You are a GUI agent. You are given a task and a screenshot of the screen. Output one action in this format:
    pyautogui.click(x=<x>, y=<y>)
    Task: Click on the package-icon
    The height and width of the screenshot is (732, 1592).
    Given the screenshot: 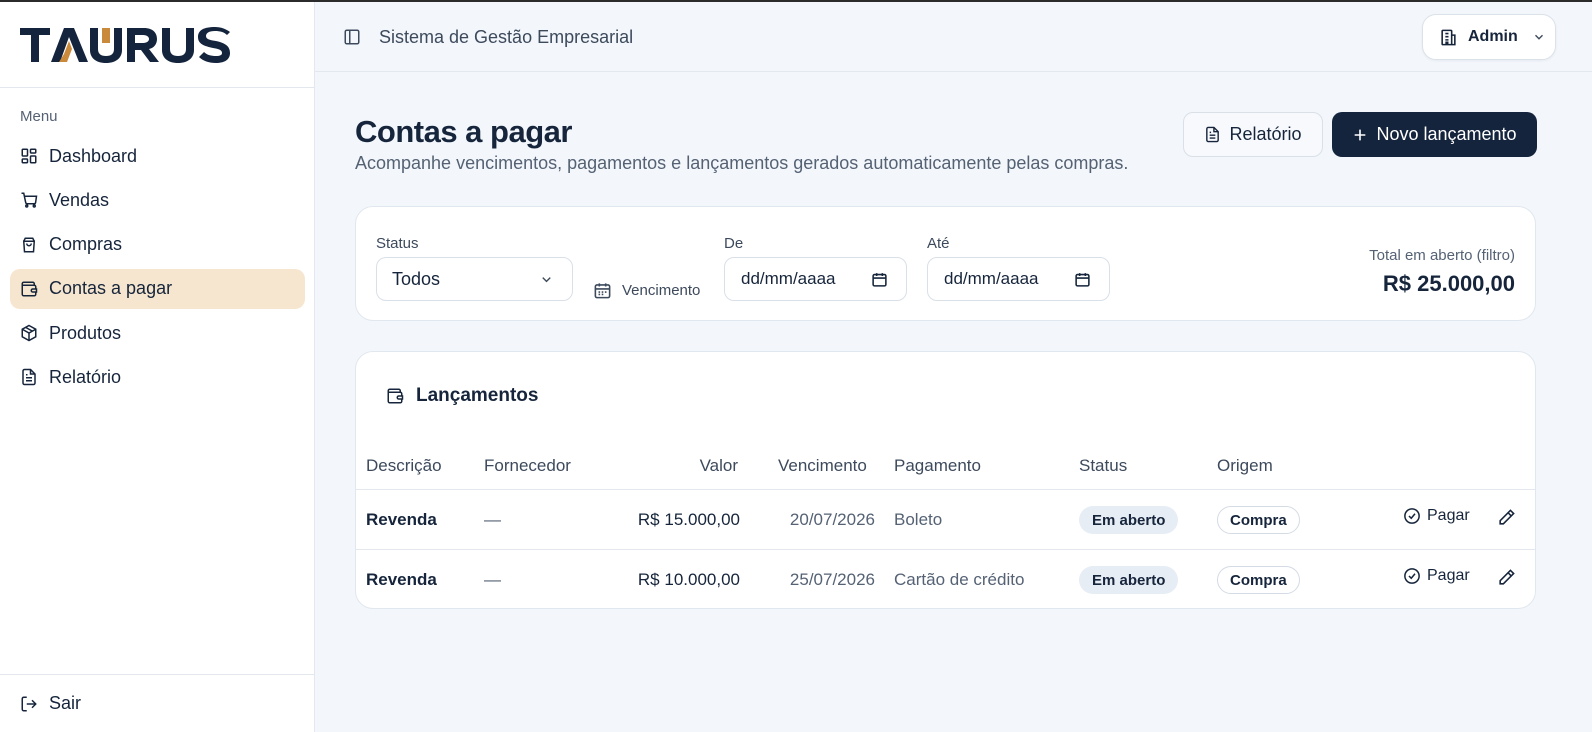 What is the action you would take?
    pyautogui.click(x=29, y=333)
    